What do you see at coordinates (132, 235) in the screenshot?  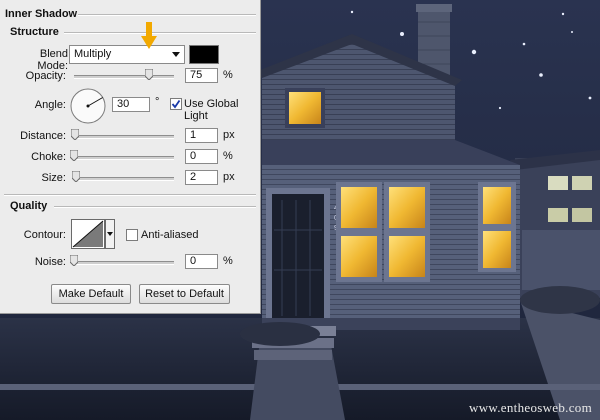 I see `anti-aliased-checkbox` at bounding box center [132, 235].